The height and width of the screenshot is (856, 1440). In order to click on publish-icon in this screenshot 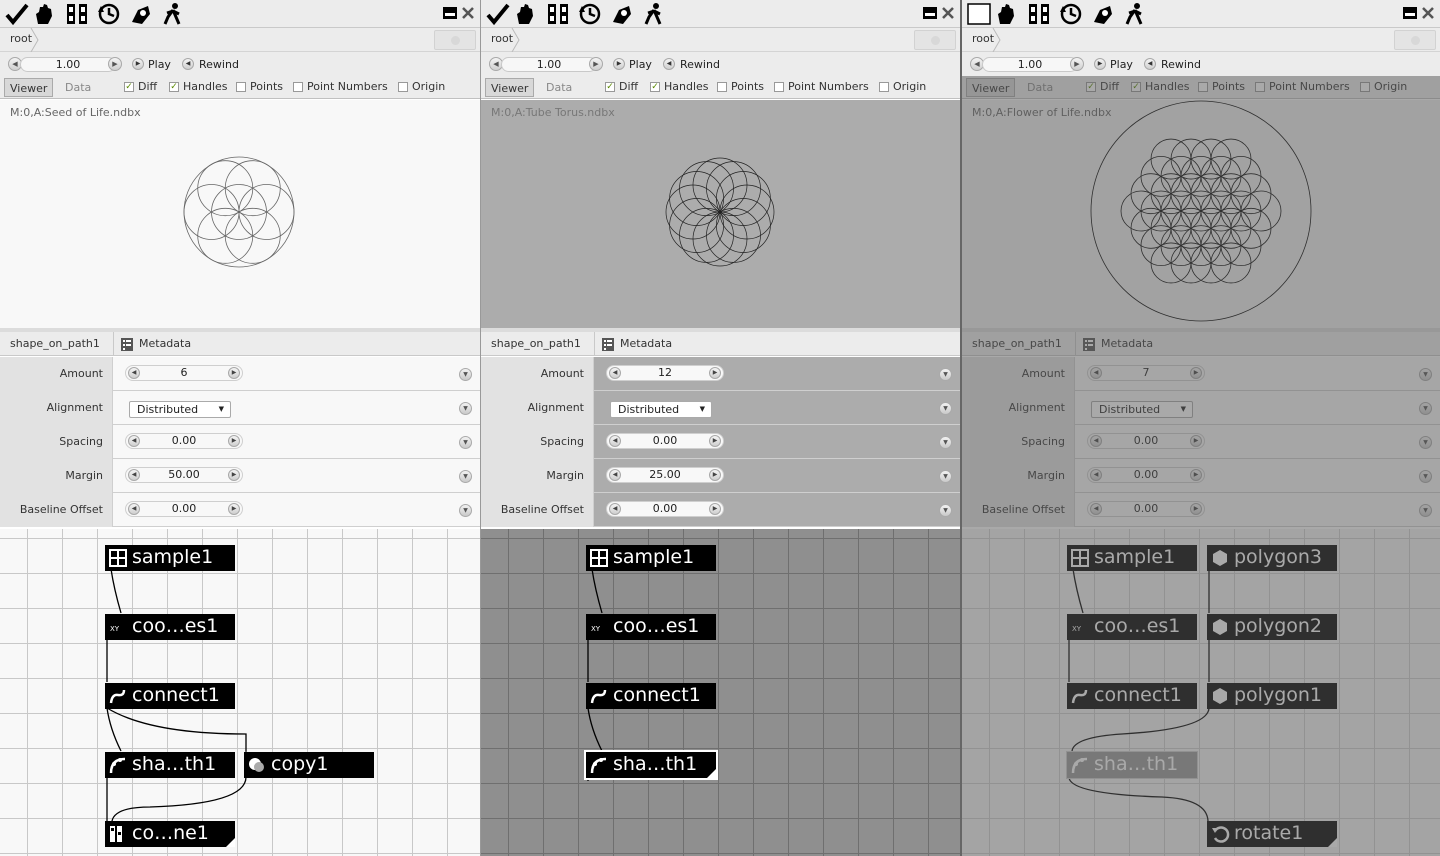, I will do `click(141, 14)`.